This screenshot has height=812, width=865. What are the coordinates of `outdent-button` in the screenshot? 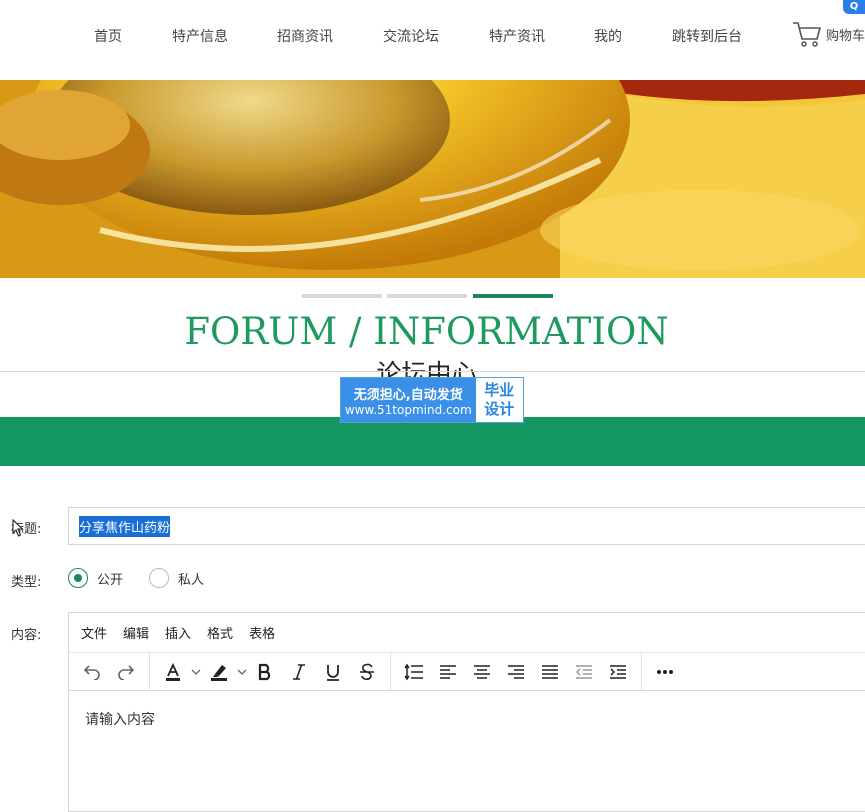 It's located at (584, 672).